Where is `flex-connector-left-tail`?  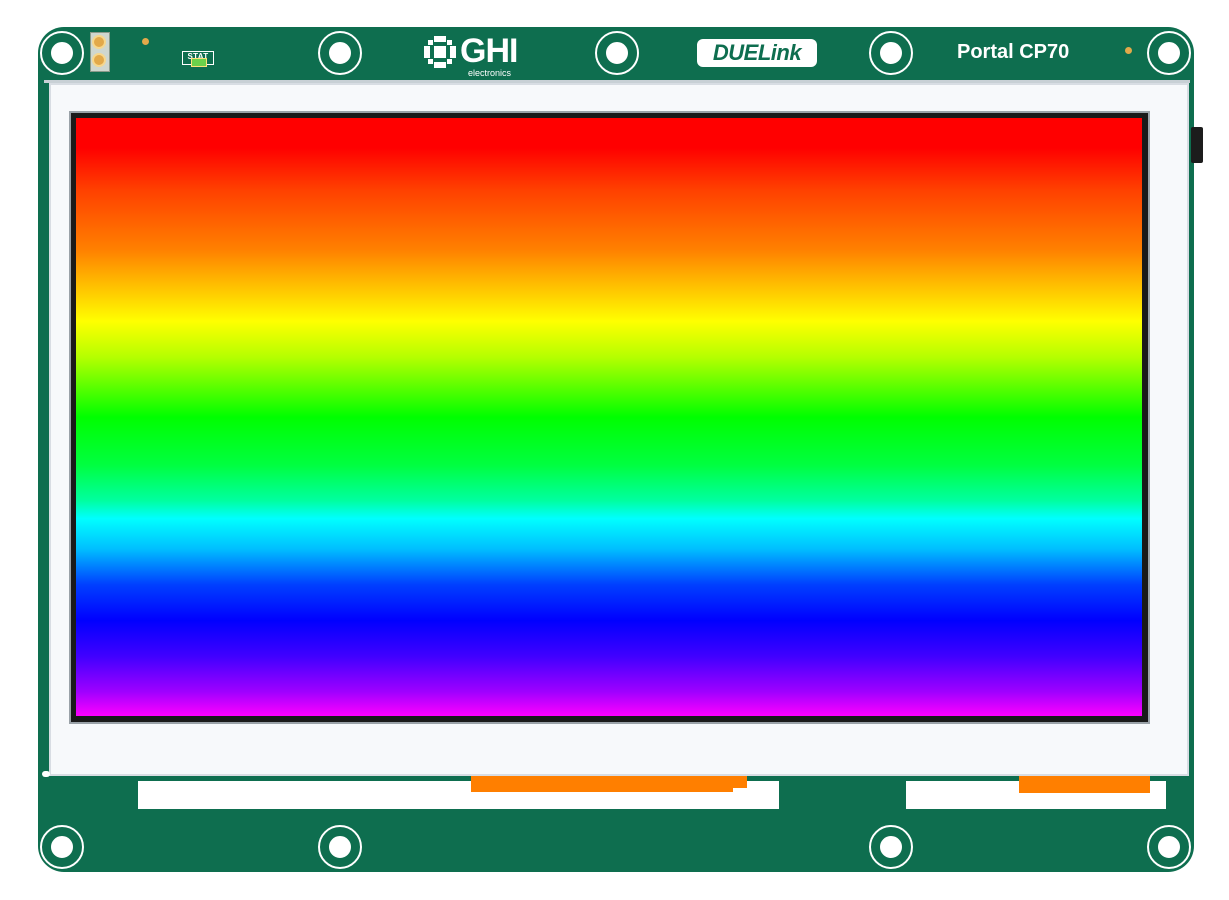
flex-connector-left-tail is located at coordinates (602, 789).